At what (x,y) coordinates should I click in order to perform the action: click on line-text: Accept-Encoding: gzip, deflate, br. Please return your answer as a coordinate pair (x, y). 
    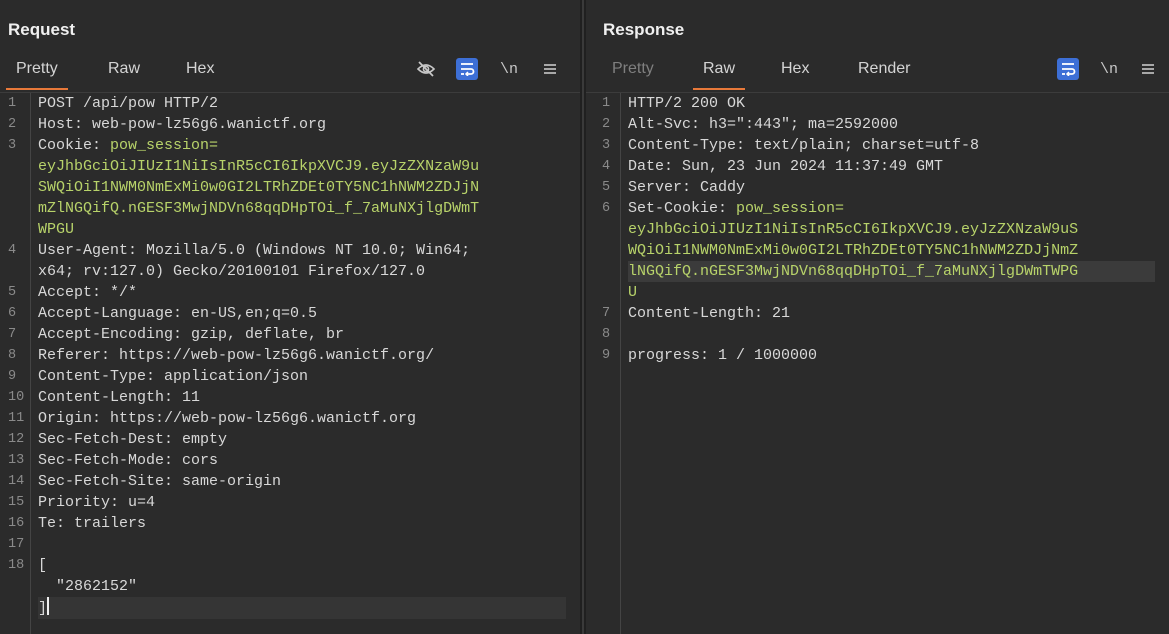
    Looking at the image, I should click on (191, 334).